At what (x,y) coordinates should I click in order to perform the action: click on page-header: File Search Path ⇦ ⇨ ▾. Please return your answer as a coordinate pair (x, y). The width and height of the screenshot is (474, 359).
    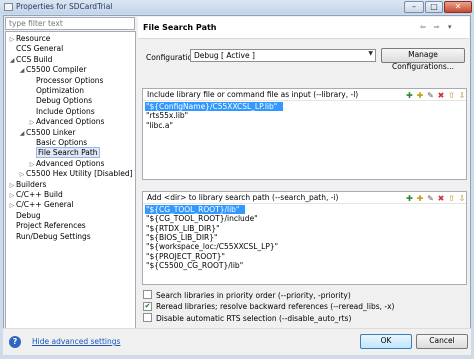
    Looking at the image, I should click on (303, 28).